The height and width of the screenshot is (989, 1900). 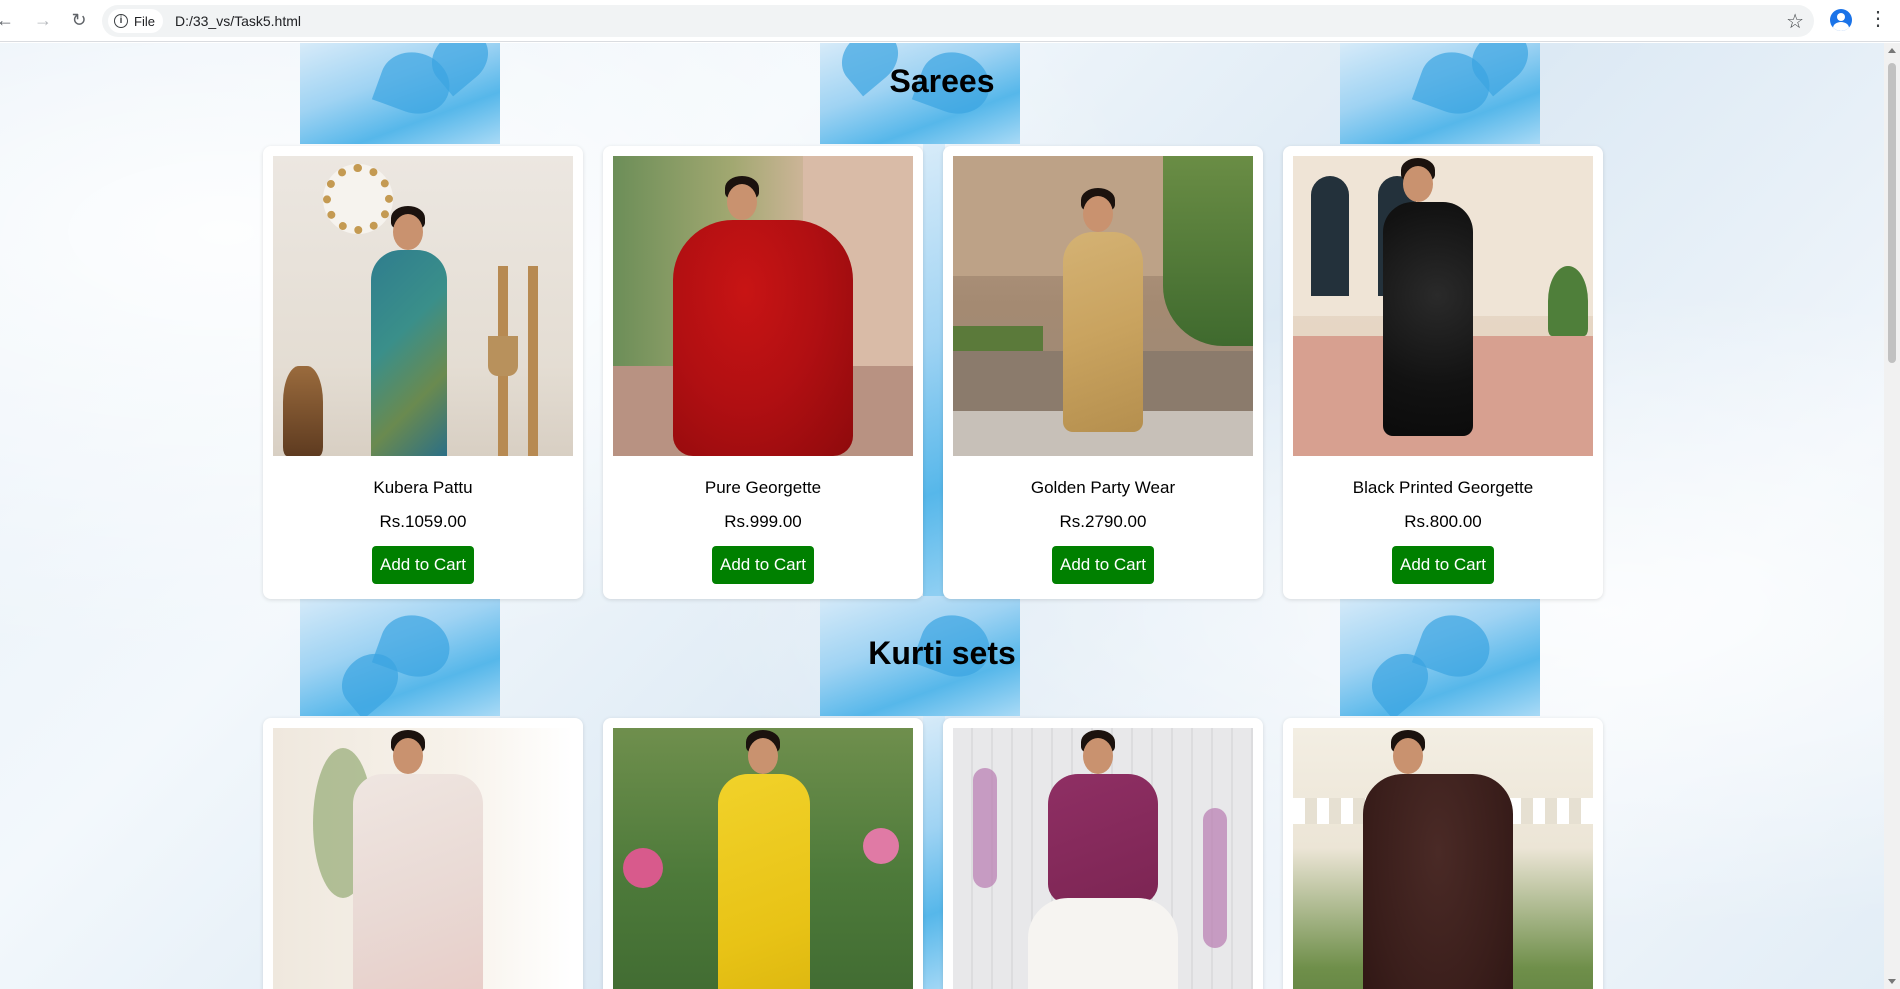 What do you see at coordinates (10, 21) in the screenshot?
I see `back-arrow-icon: ←` at bounding box center [10, 21].